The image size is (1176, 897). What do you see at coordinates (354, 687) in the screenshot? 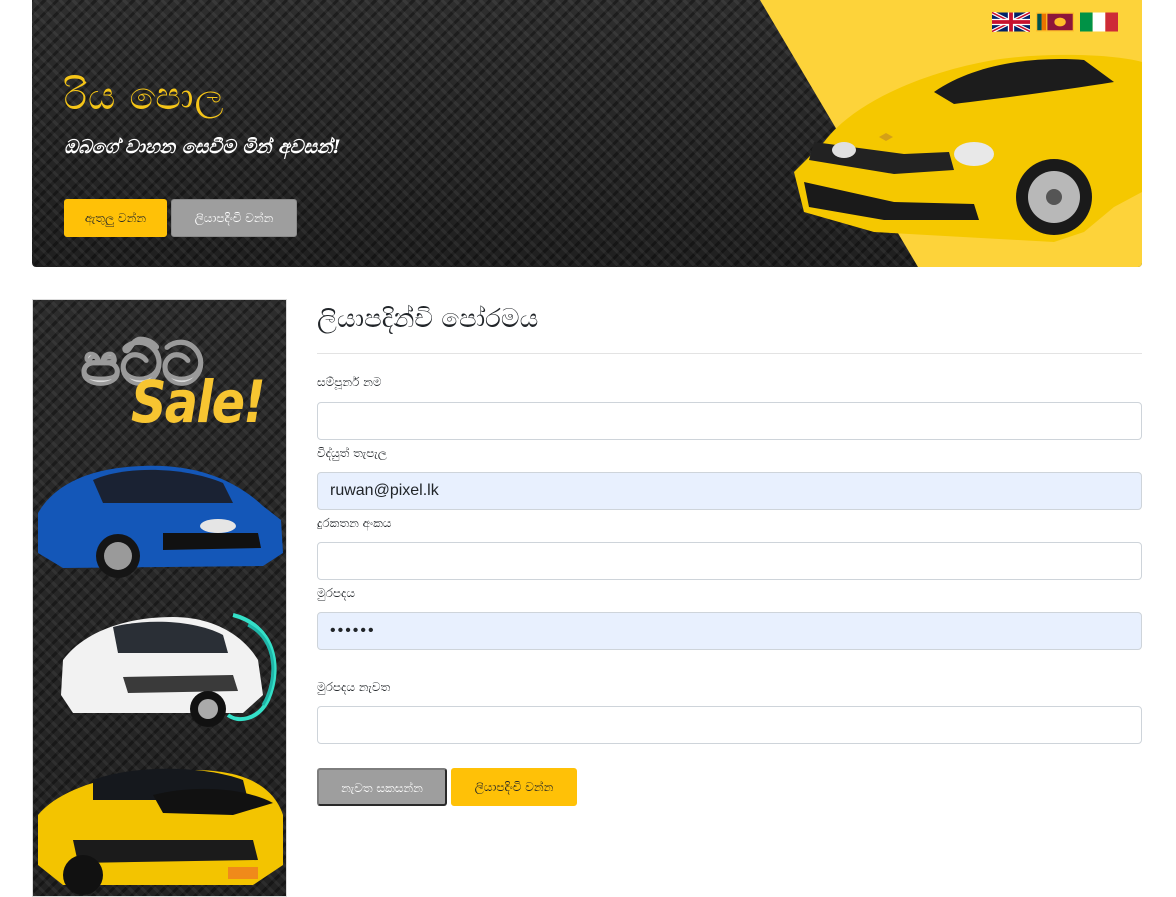
I see `confirm-password-label: මුරපදය නැවත` at bounding box center [354, 687].